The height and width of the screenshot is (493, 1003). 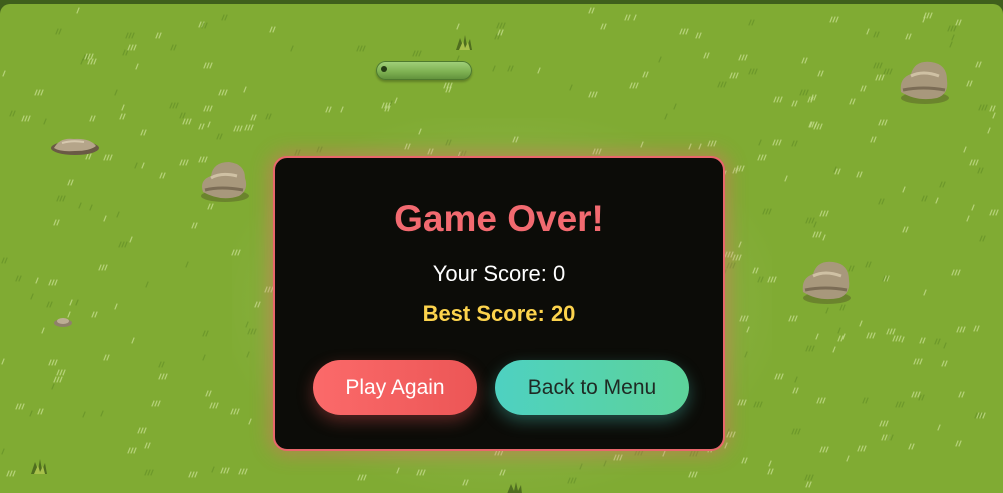 What do you see at coordinates (499, 313) in the screenshot?
I see `best-score: Best Score: 20` at bounding box center [499, 313].